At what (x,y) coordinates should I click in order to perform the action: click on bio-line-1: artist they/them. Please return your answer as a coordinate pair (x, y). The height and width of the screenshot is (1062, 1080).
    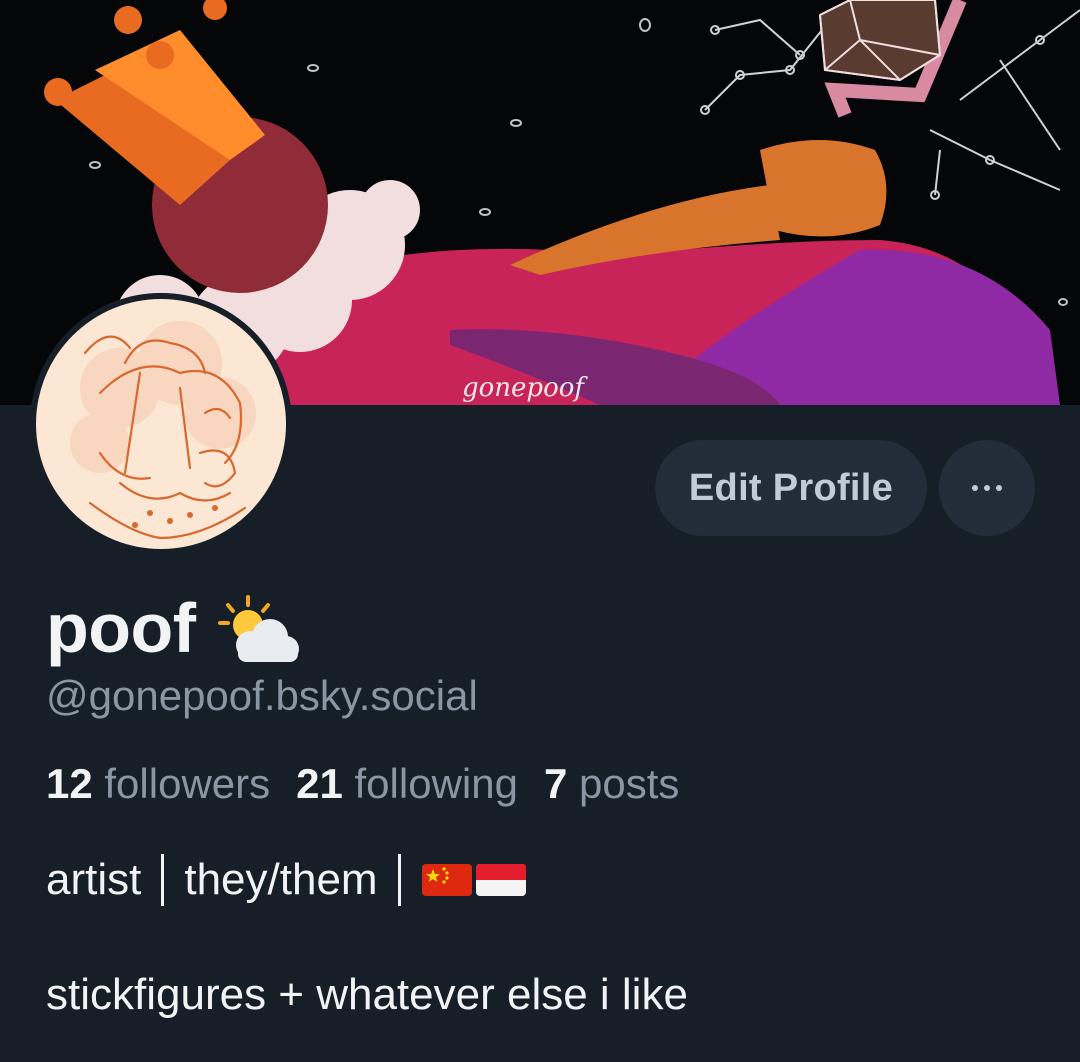
    Looking at the image, I should click on (287, 880).